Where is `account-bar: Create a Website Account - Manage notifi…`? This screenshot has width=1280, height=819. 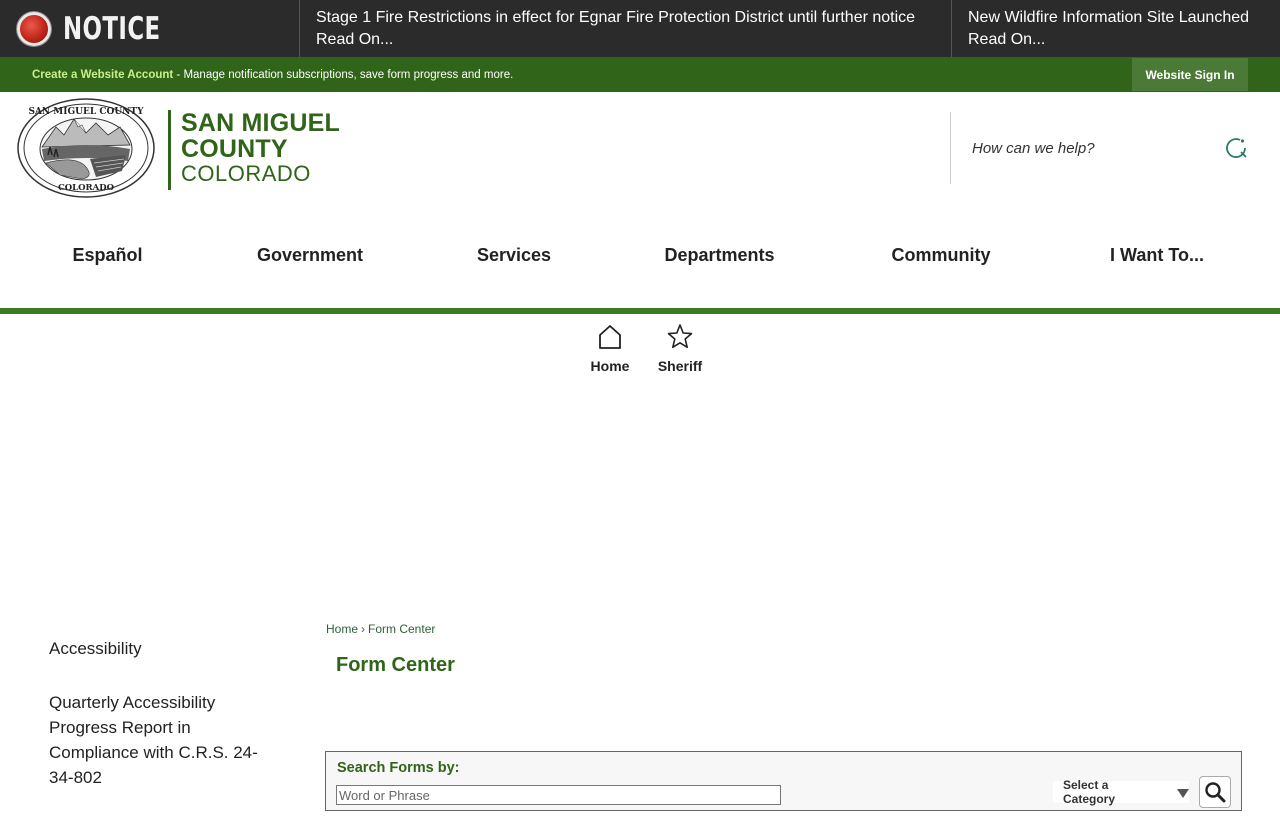 account-bar: Create a Website Account - Manage notifi… is located at coordinates (640, 74).